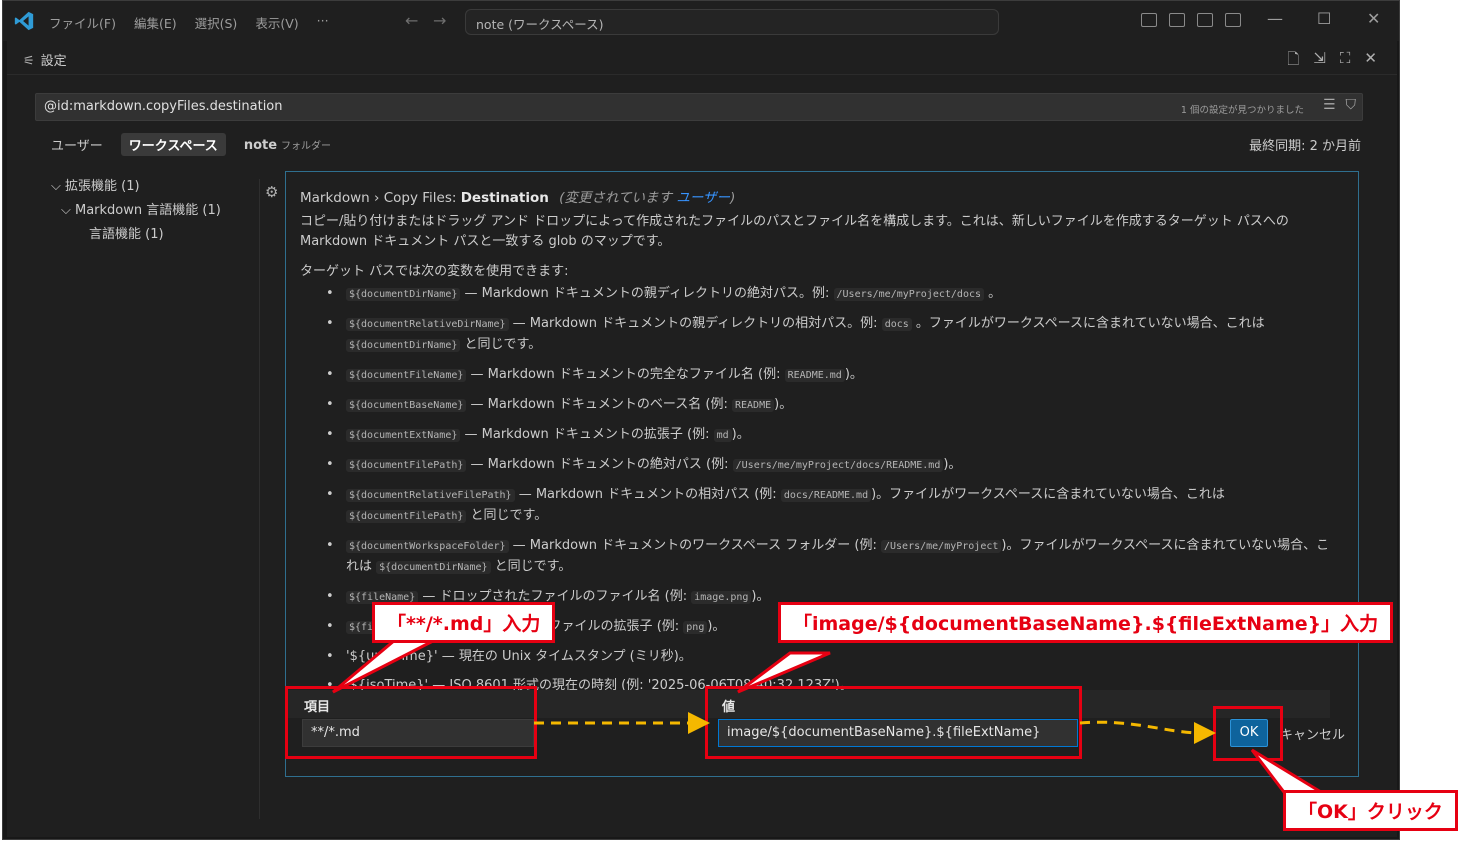 The image size is (1478, 847). I want to click on key-highlight-box, so click(411, 722).